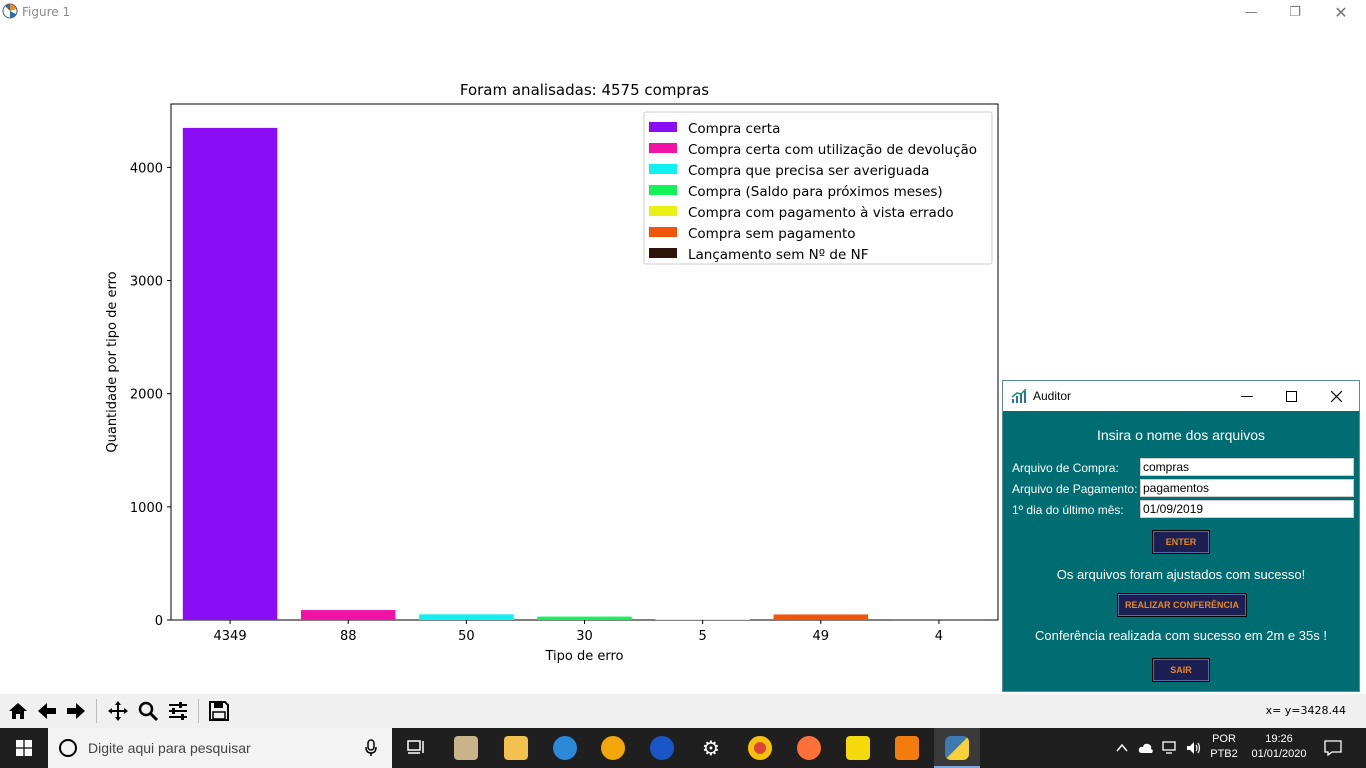  I want to click on move-icon, so click(118, 711).